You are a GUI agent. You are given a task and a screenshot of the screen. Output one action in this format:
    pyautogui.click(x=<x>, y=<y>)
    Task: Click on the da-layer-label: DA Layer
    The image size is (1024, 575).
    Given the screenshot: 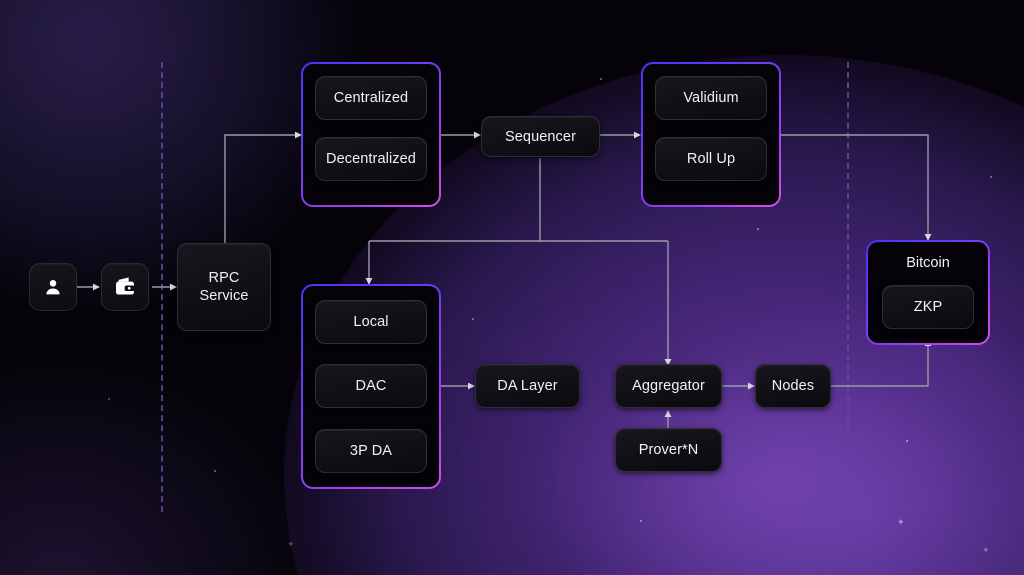 What is the action you would take?
    pyautogui.click(x=527, y=386)
    